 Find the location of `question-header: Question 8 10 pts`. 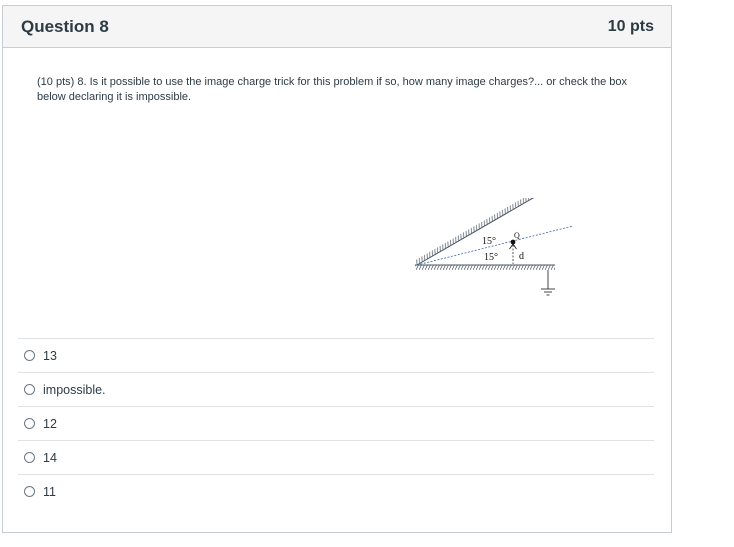

question-header: Question 8 10 pts is located at coordinates (337, 27).